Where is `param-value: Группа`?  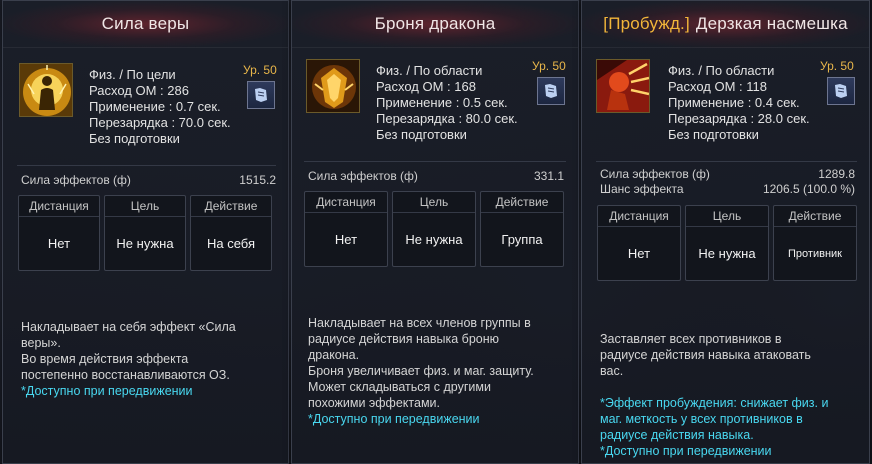 param-value: Группа is located at coordinates (522, 239).